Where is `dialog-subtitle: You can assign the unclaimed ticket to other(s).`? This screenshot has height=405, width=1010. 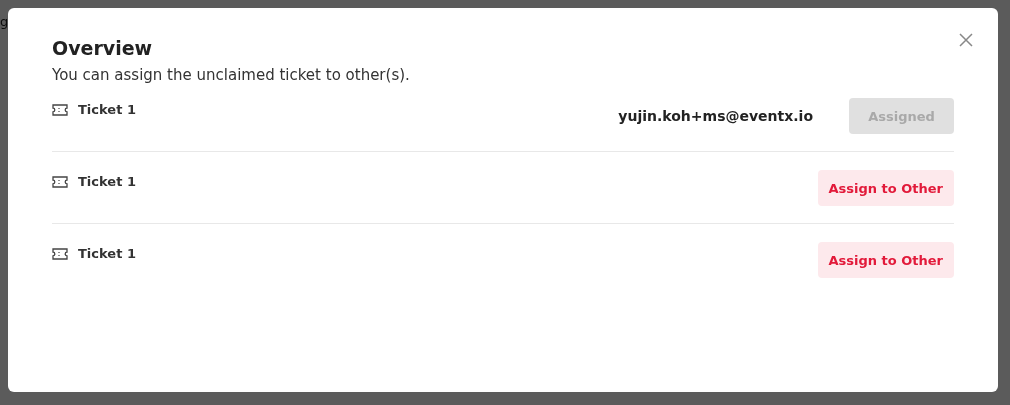 dialog-subtitle: You can assign the unclaimed ticket to other(s). is located at coordinates (231, 75).